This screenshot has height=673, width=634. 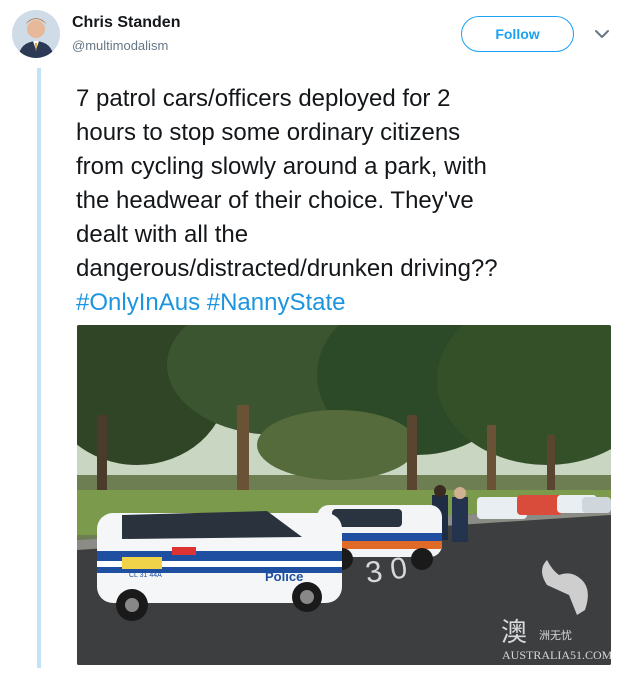 What do you see at coordinates (145, 575) in the screenshot?
I see `plate-text: CL 31 44A` at bounding box center [145, 575].